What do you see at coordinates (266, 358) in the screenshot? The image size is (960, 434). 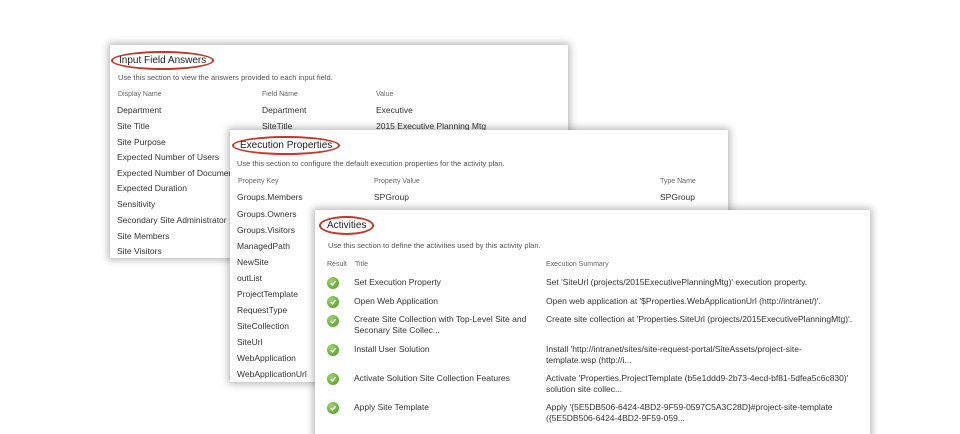 I see `property-key: WebApplication` at bounding box center [266, 358].